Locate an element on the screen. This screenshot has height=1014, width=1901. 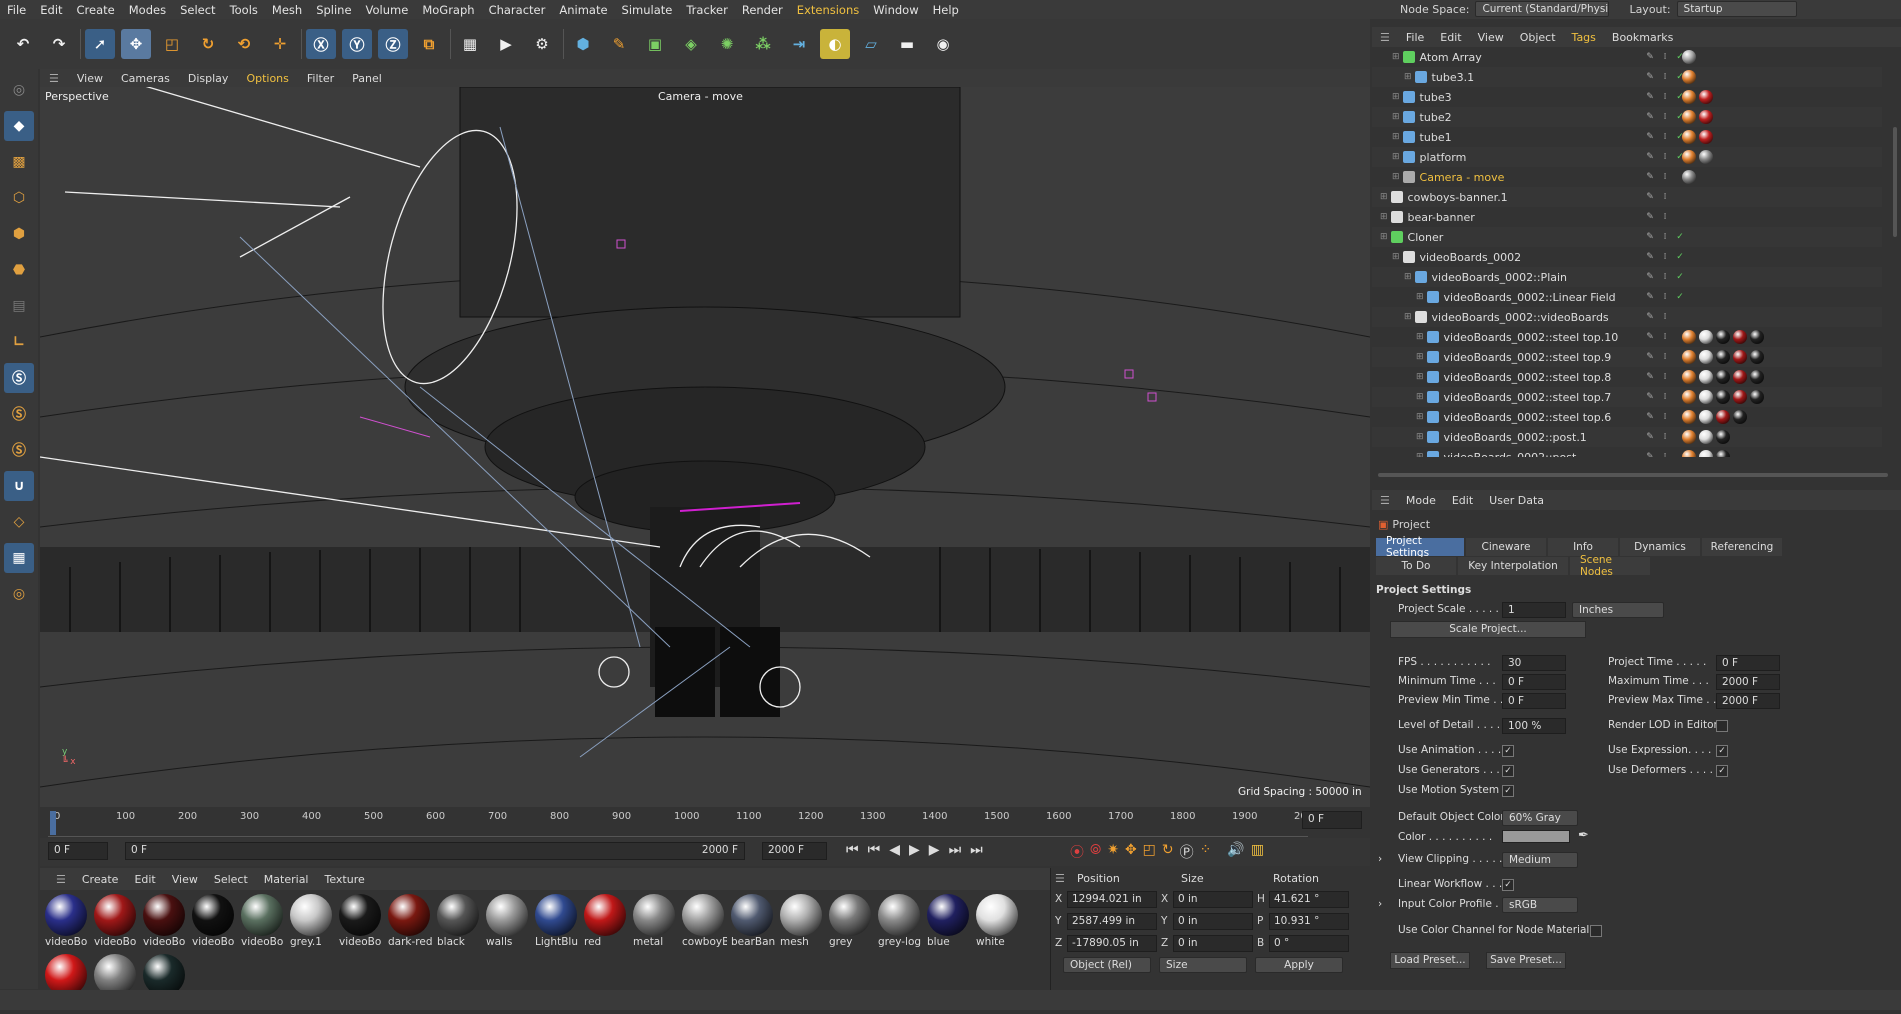
tab-key-interpolation: Key Interpolation is located at coordinates (1513, 566).